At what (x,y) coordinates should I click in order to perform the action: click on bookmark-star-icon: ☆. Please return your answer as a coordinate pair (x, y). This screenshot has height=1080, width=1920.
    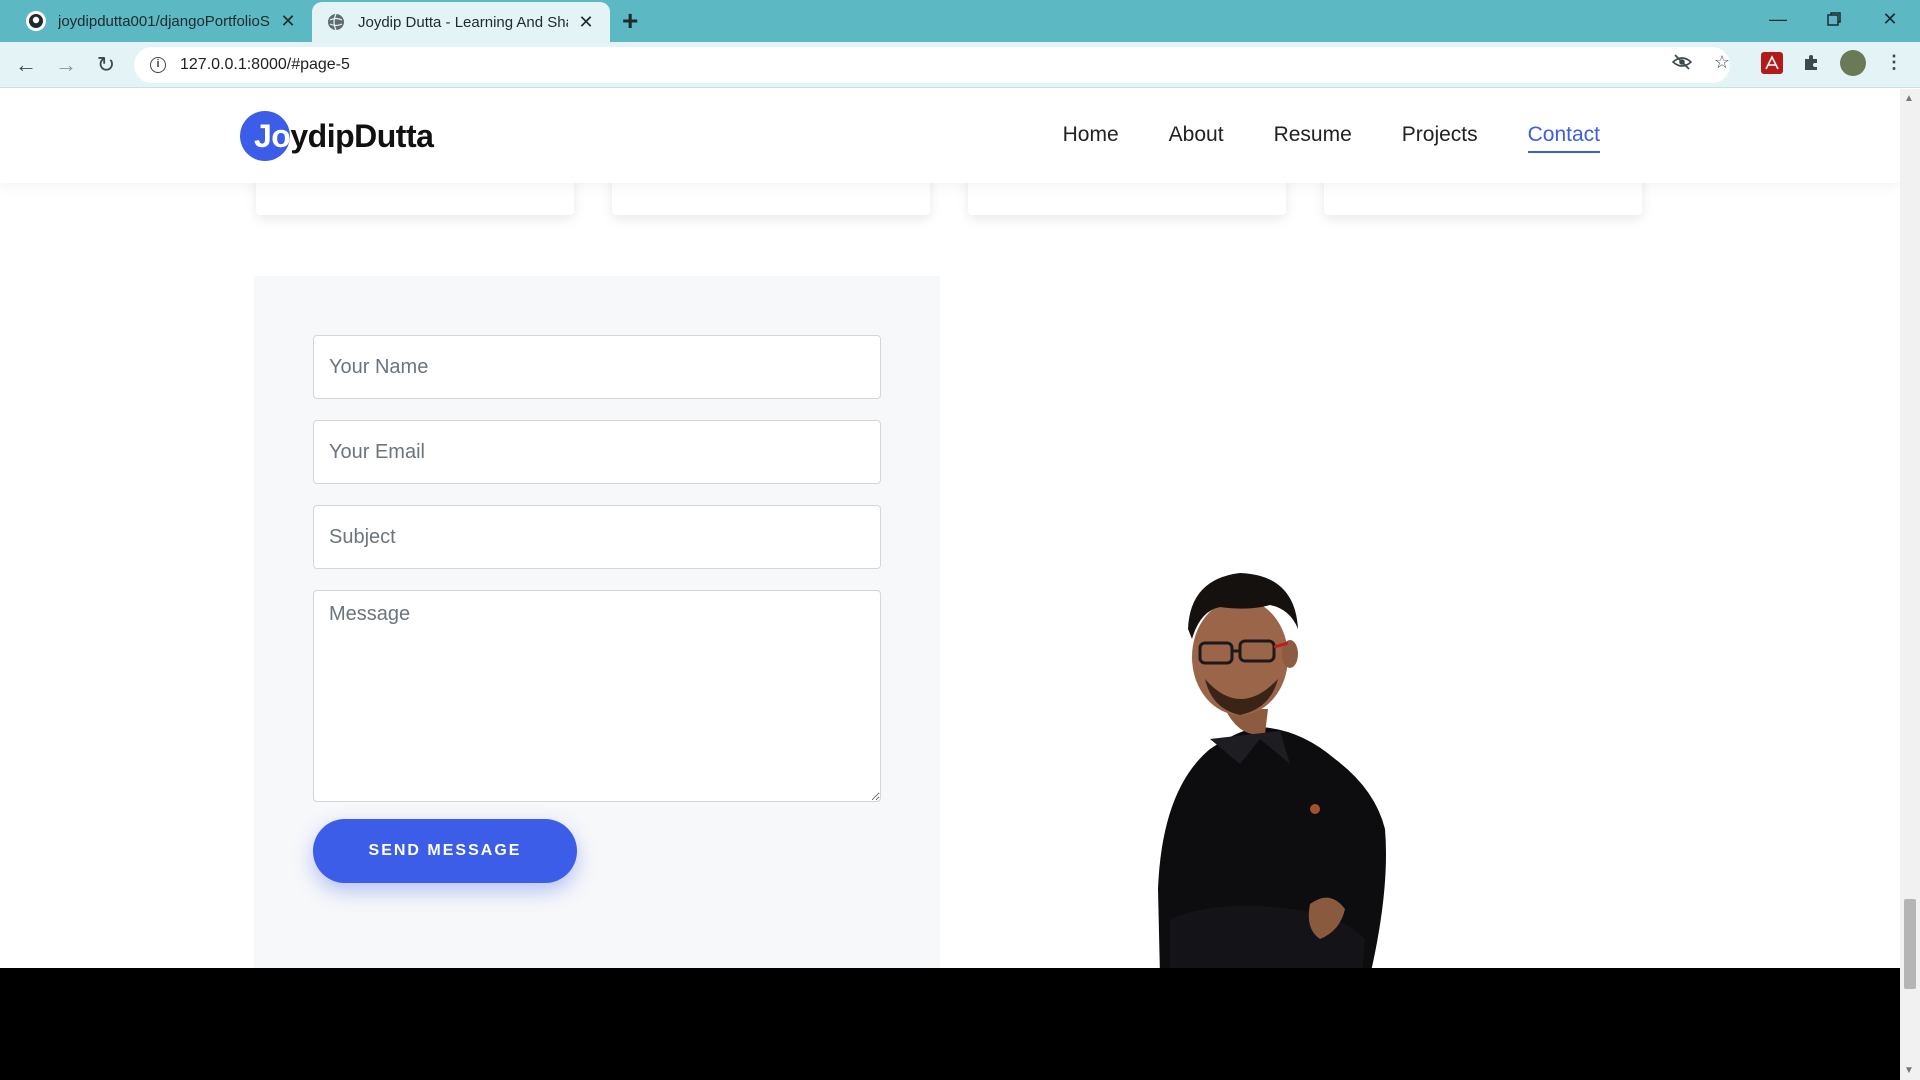
    Looking at the image, I should click on (1722, 62).